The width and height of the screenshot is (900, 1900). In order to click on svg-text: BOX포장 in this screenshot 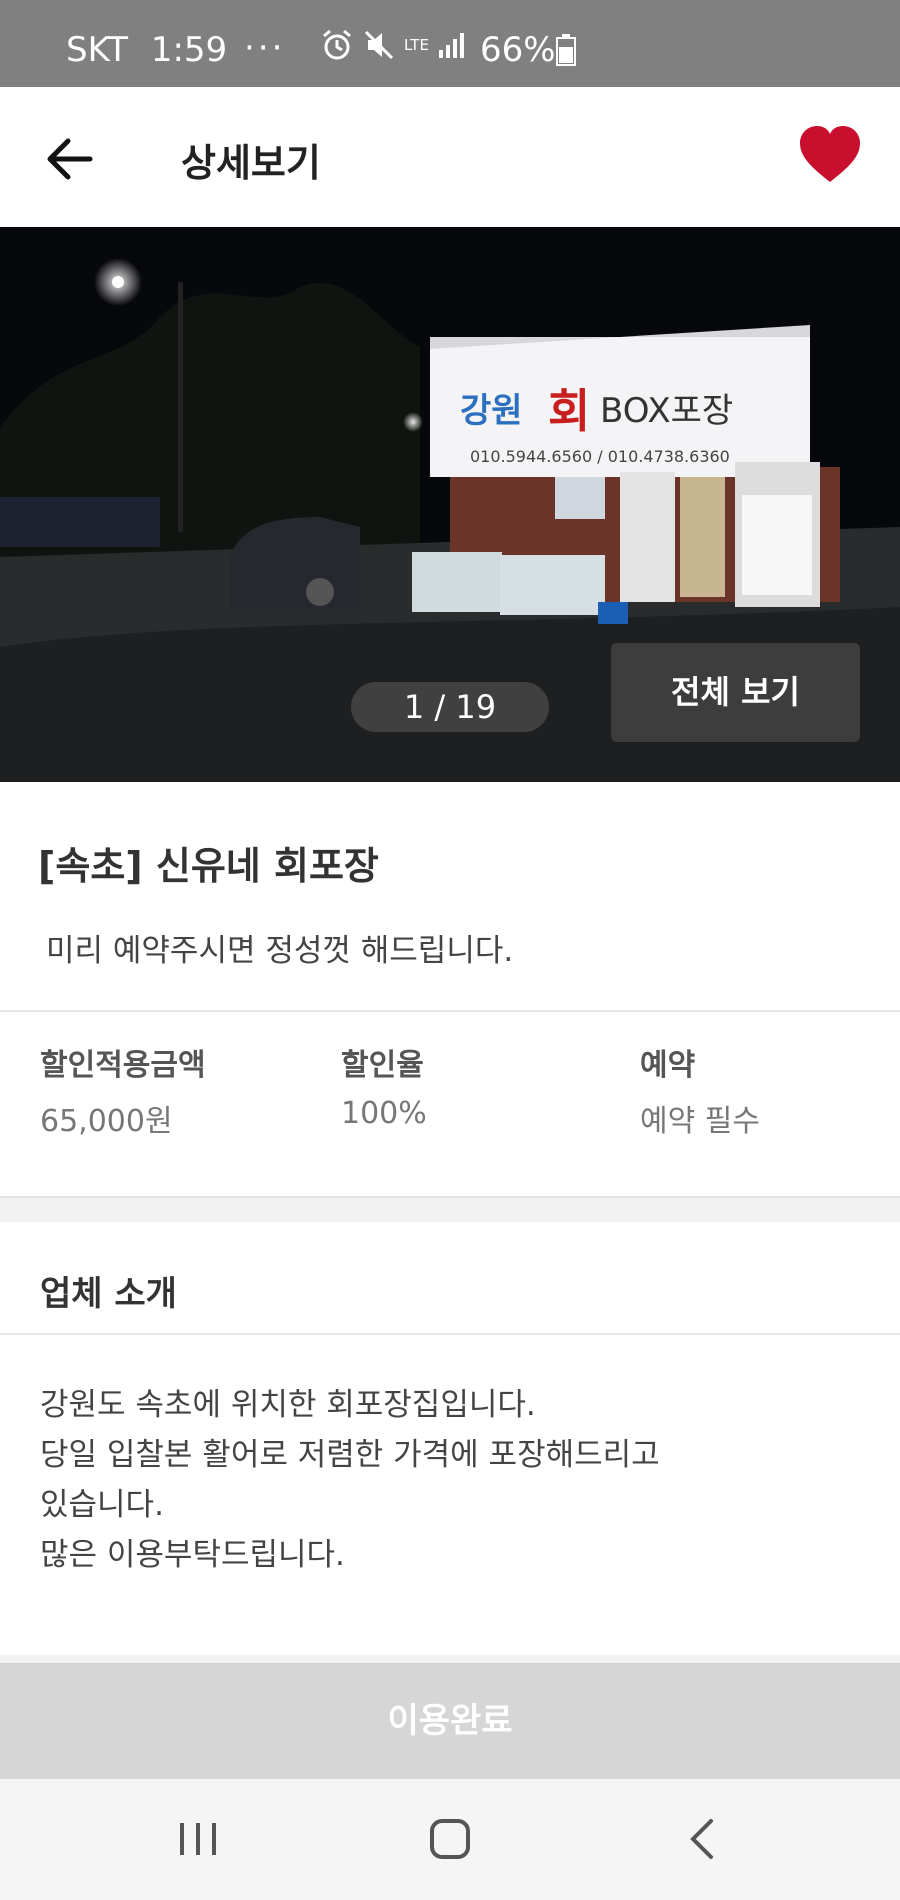, I will do `click(666, 411)`.